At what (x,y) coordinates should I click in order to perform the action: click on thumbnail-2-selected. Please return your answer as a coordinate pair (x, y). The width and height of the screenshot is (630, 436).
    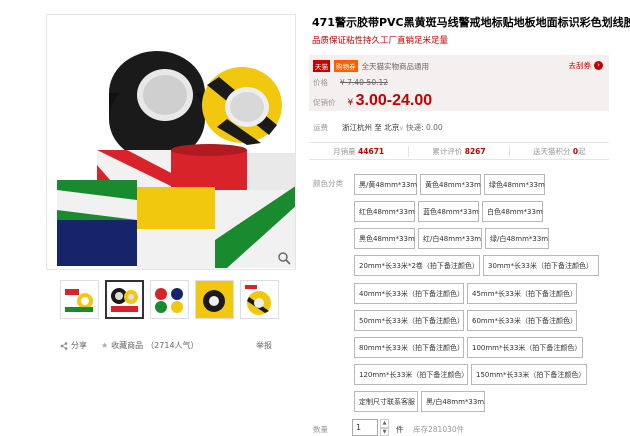
    Looking at the image, I should click on (124, 299).